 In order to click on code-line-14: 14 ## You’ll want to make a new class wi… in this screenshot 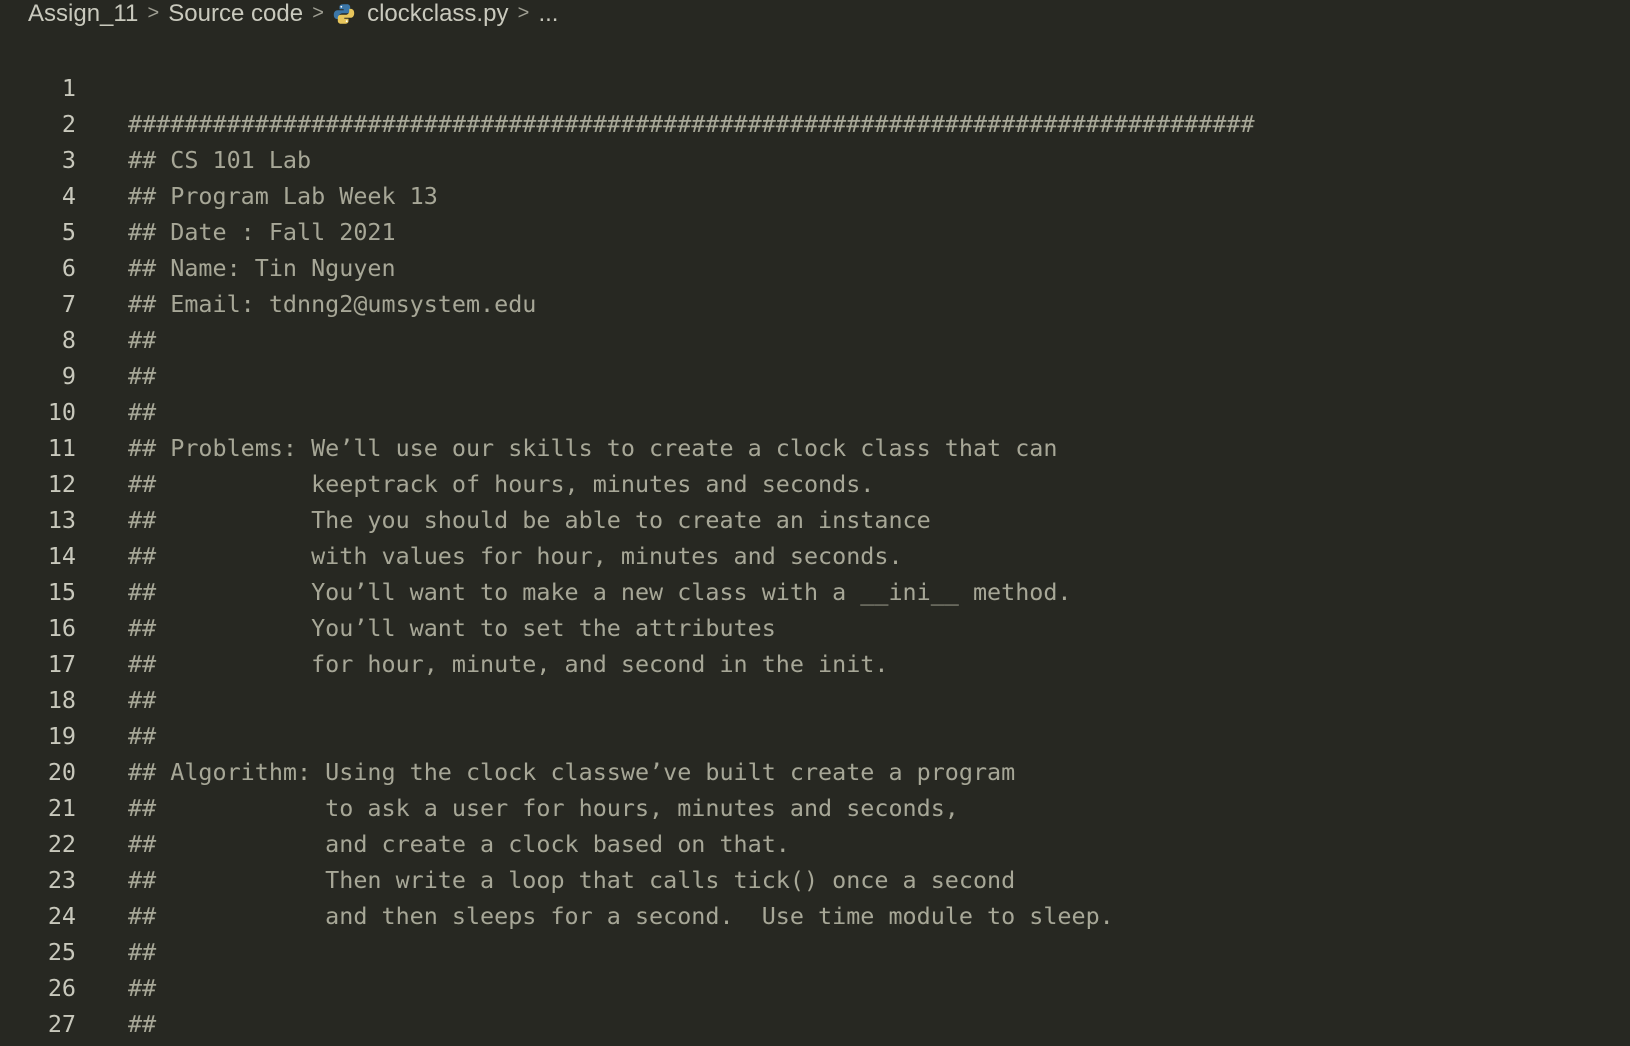, I will do `click(815, 554)`.